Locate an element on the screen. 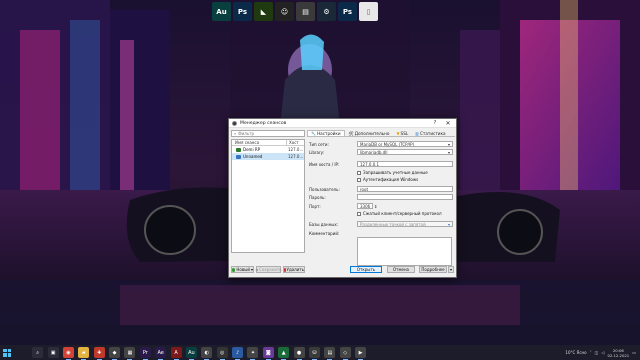 This screenshot has height=360, width=640. network-icon: ◫ is located at coordinates (597, 352).